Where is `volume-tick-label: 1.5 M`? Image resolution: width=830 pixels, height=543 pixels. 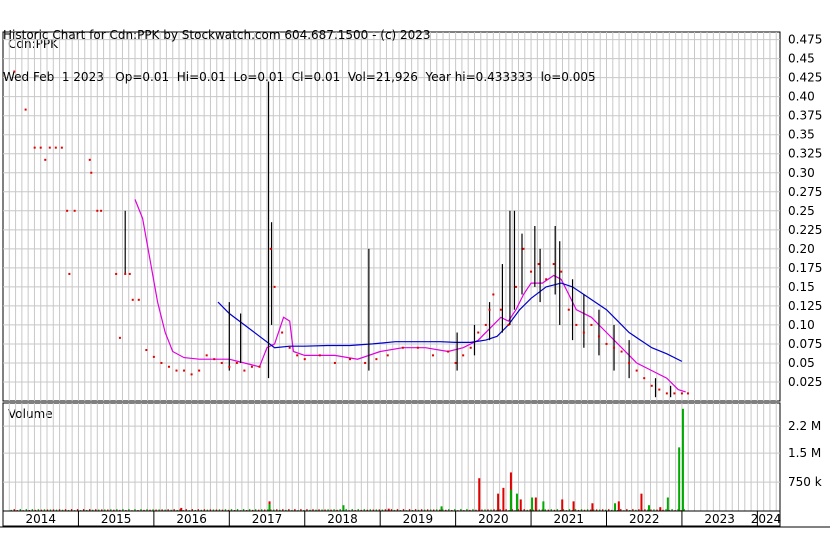 volume-tick-label: 1.5 M is located at coordinates (804, 453).